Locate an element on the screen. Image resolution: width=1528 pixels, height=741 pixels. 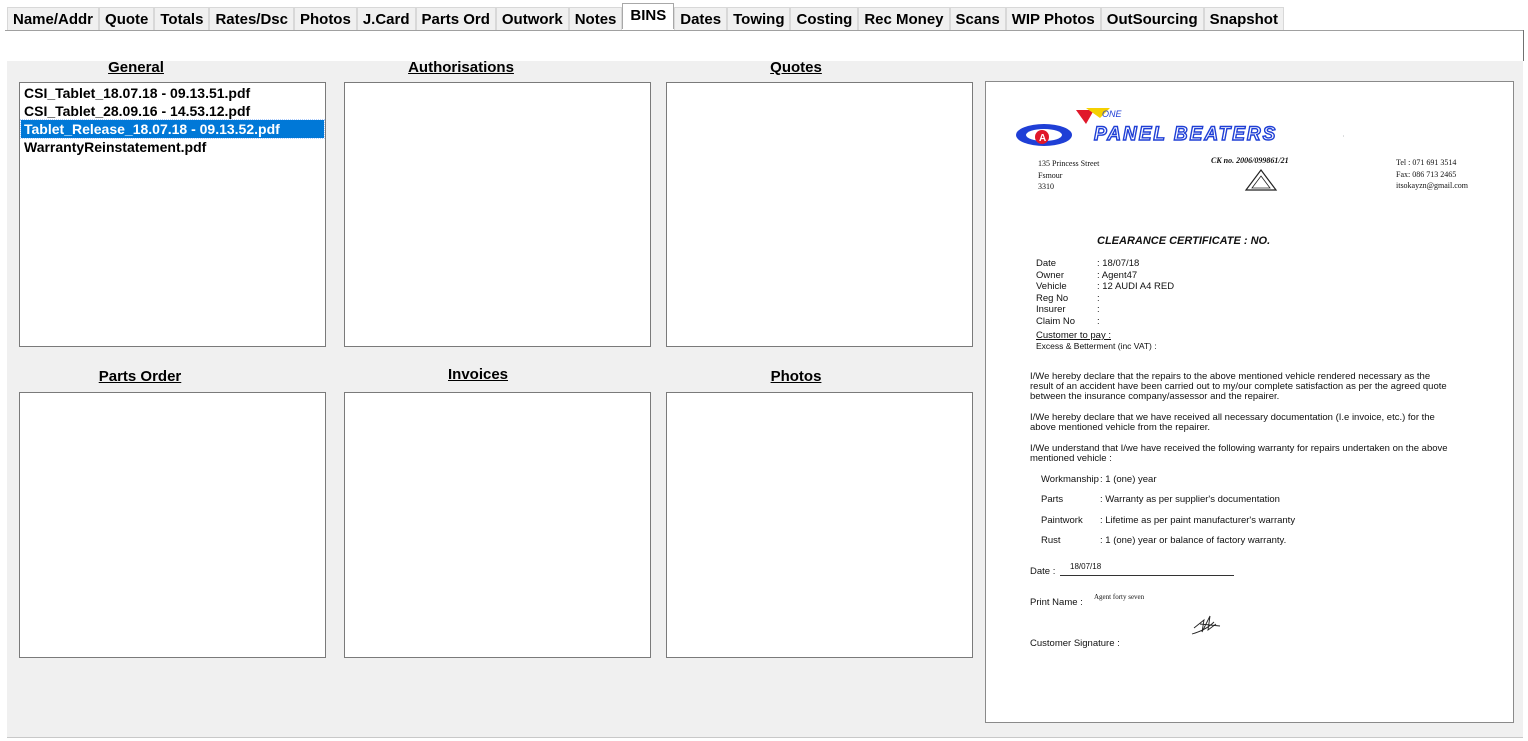
general-file-item: CSI_Tablet_18.07.18 - 09.13.51.pdf is located at coordinates (172, 93).